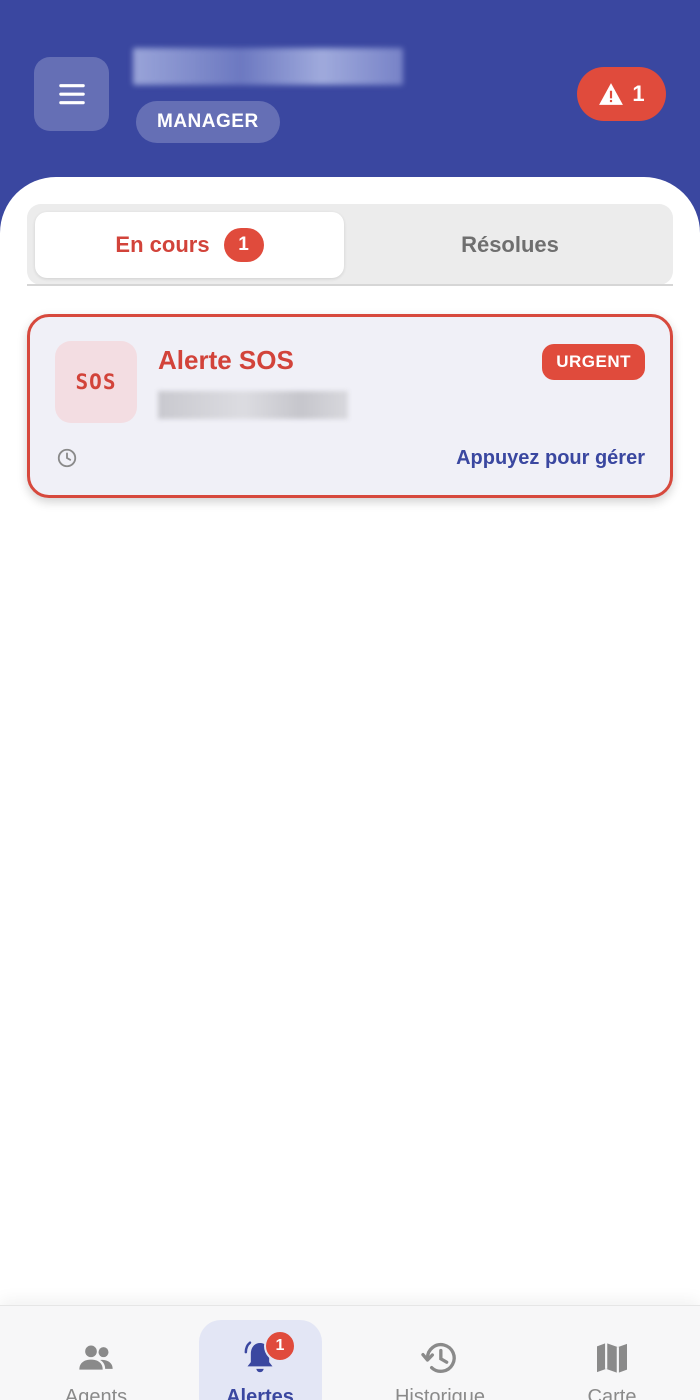  I want to click on tabs-divider, so click(350, 285).